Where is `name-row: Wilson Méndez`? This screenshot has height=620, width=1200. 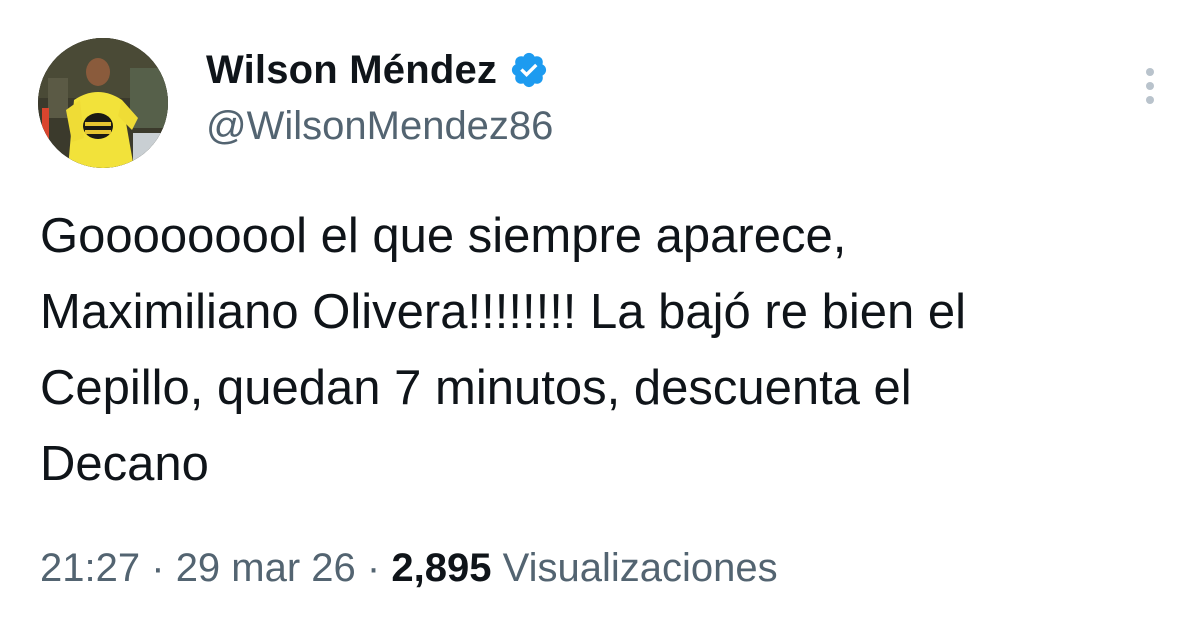
name-row: Wilson Méndez is located at coordinates (379, 70).